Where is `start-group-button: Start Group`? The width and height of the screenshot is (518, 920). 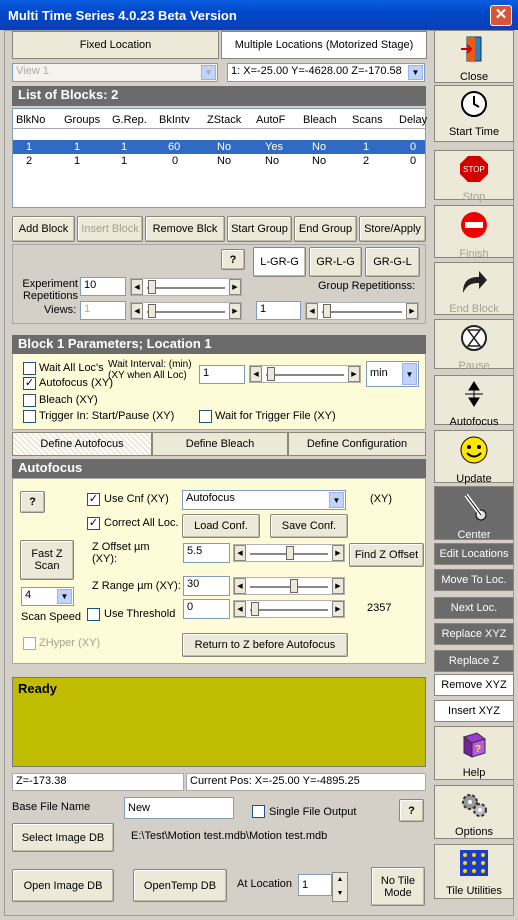 start-group-button: Start Group is located at coordinates (259, 229).